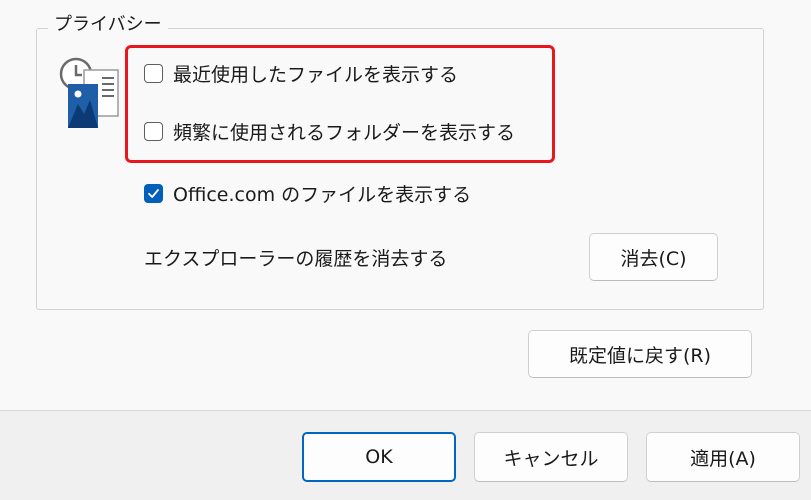 This screenshot has width=811, height=500. What do you see at coordinates (322, 195) in the screenshot?
I see `show-office-files-label: Office.com のファイルを表示する` at bounding box center [322, 195].